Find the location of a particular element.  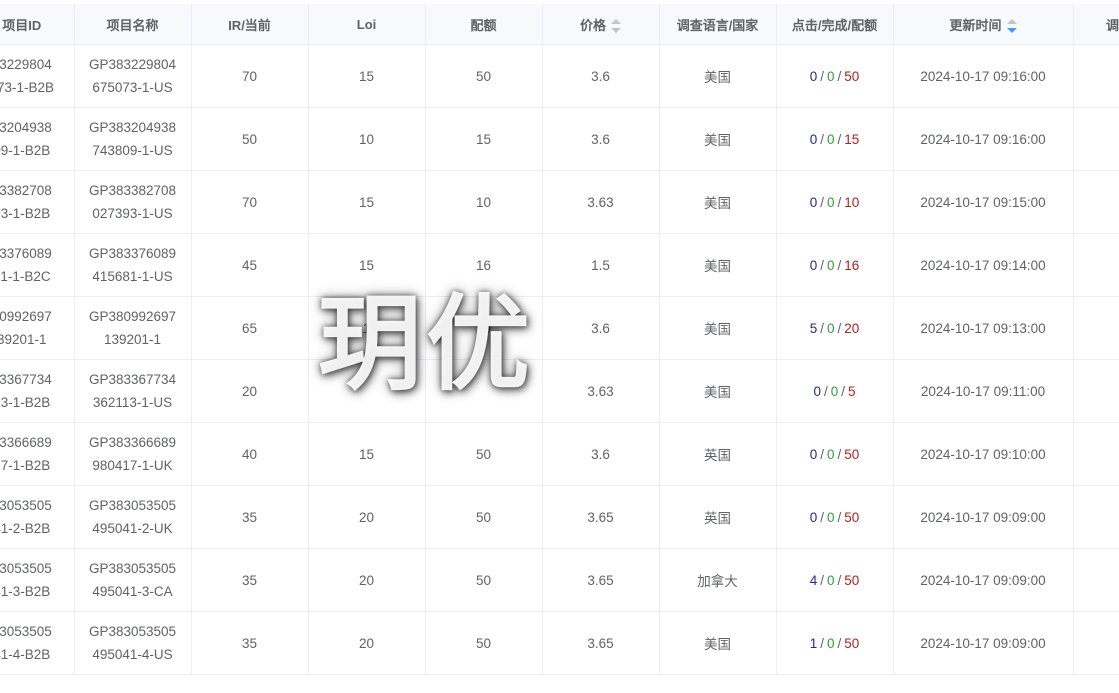

cell-country: 加拿大 is located at coordinates (718, 580).